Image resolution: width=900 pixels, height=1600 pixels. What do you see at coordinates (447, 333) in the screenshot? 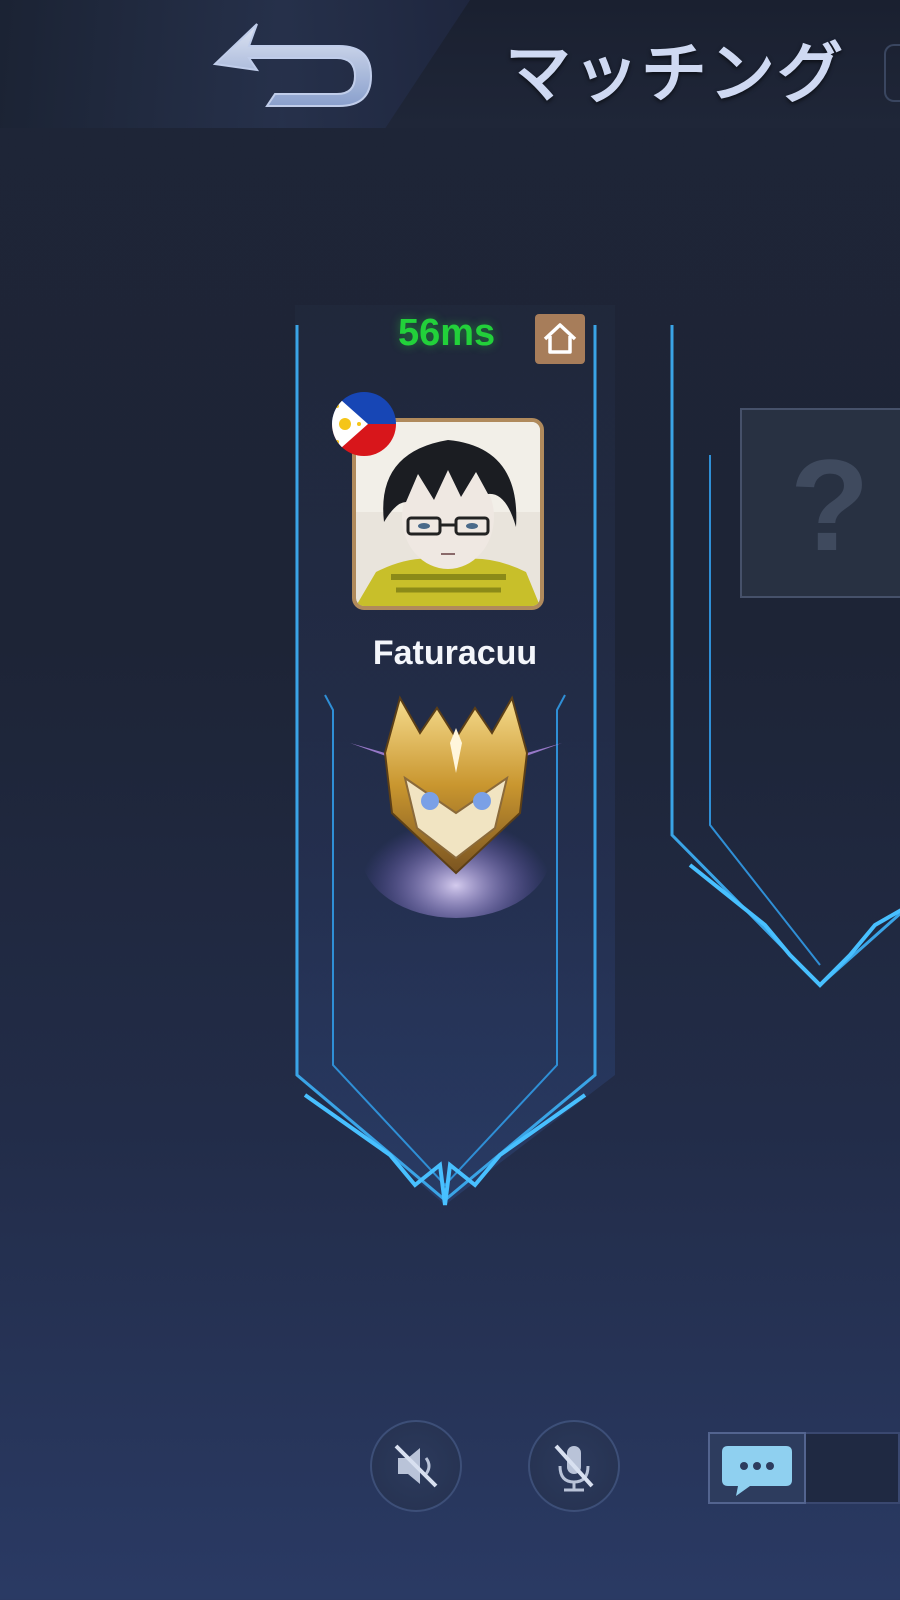
I see `ping-indicator: 56ms` at bounding box center [447, 333].